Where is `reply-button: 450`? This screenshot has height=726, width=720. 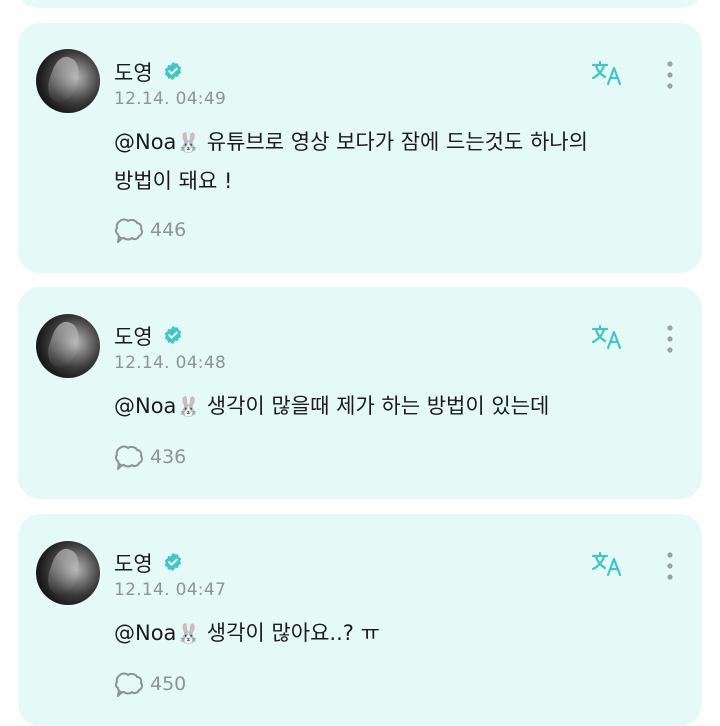 reply-button: 450 is located at coordinates (150, 684).